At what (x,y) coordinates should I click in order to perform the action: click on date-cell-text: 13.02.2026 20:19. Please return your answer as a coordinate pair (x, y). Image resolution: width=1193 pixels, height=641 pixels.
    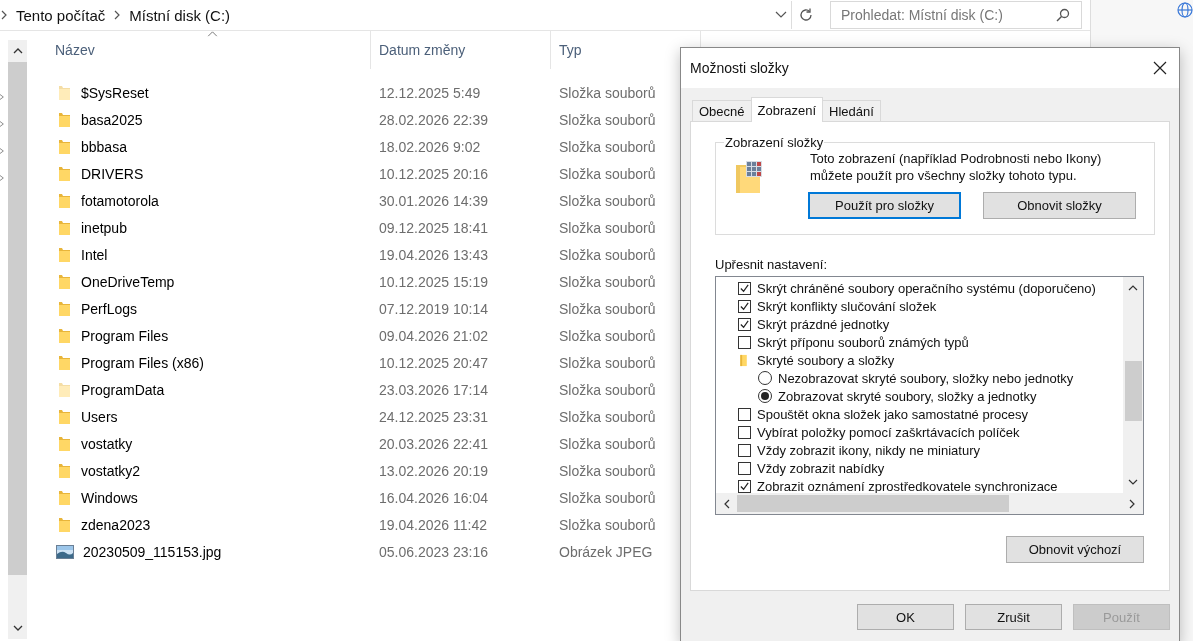
    Looking at the image, I should click on (433, 470).